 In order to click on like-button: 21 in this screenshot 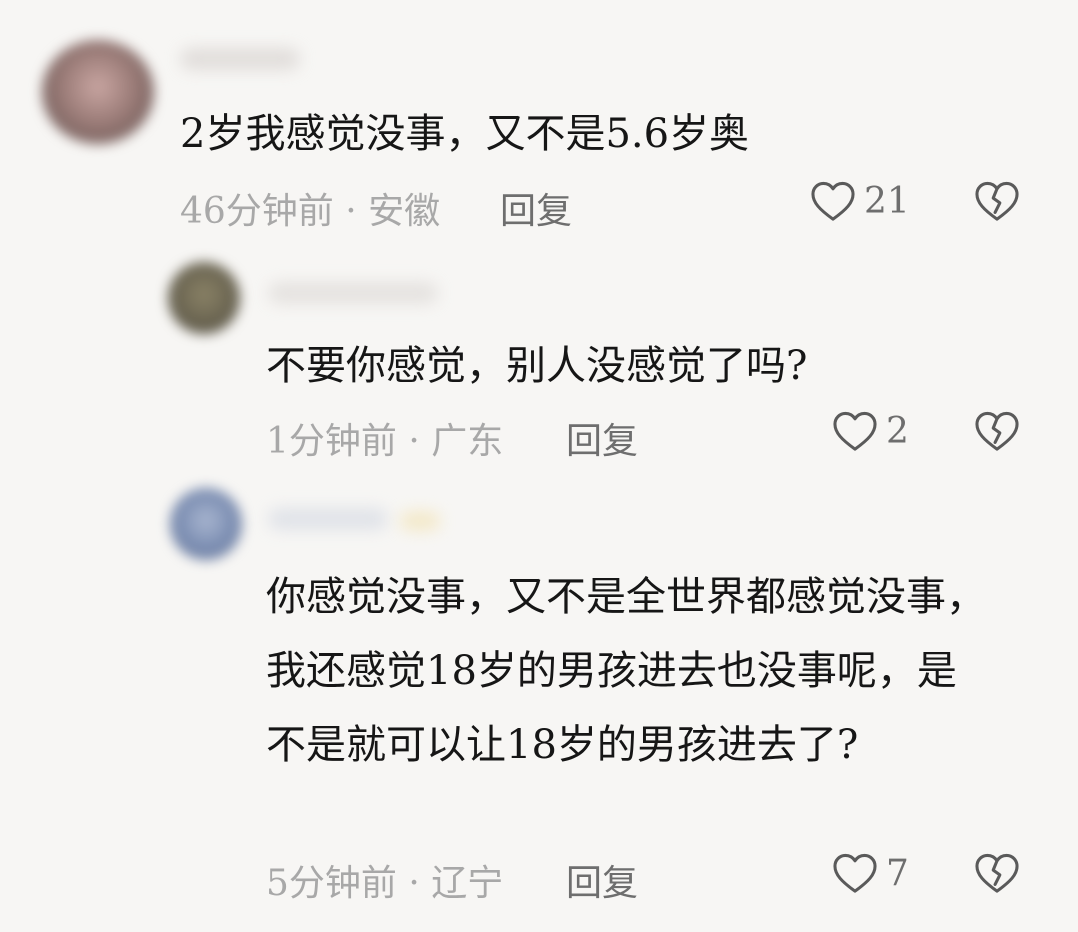, I will do `click(860, 201)`.